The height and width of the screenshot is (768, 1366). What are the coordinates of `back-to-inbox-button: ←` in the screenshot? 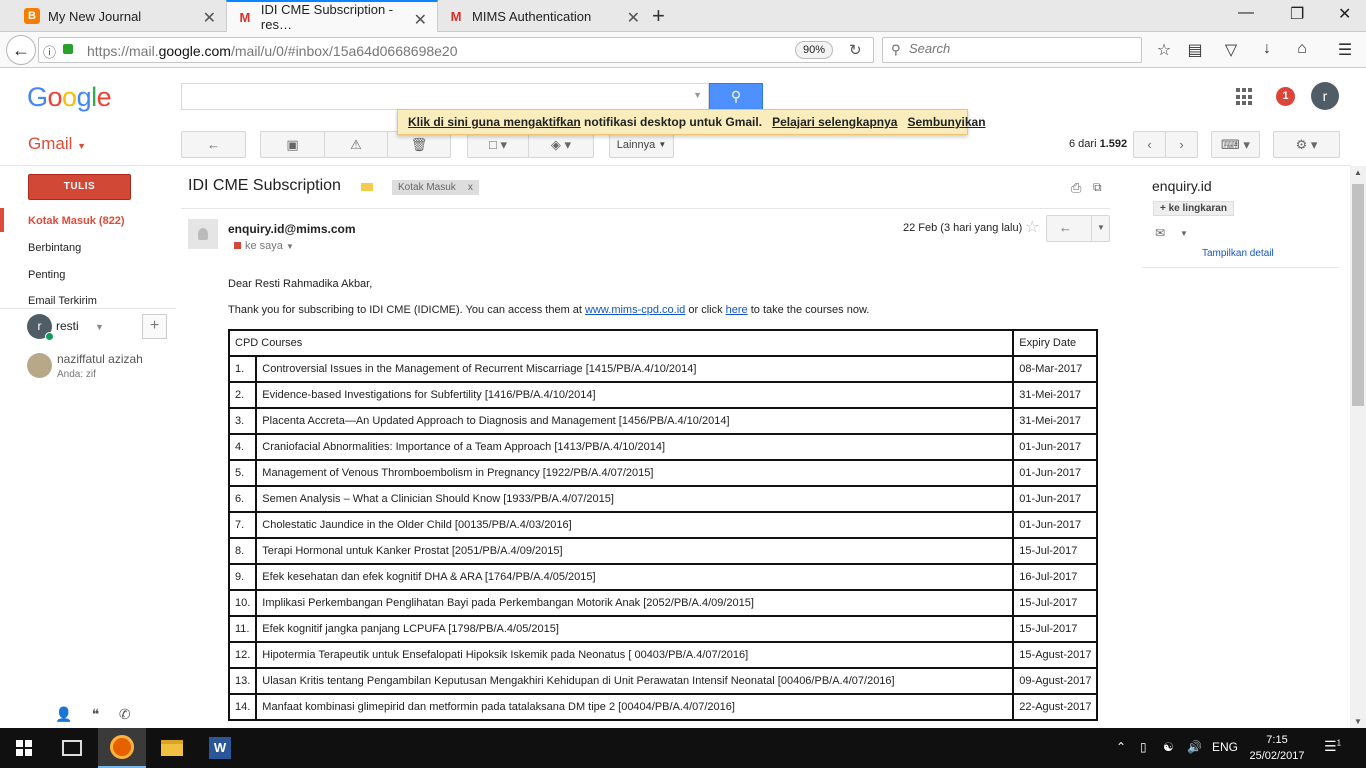 It's located at (213, 144).